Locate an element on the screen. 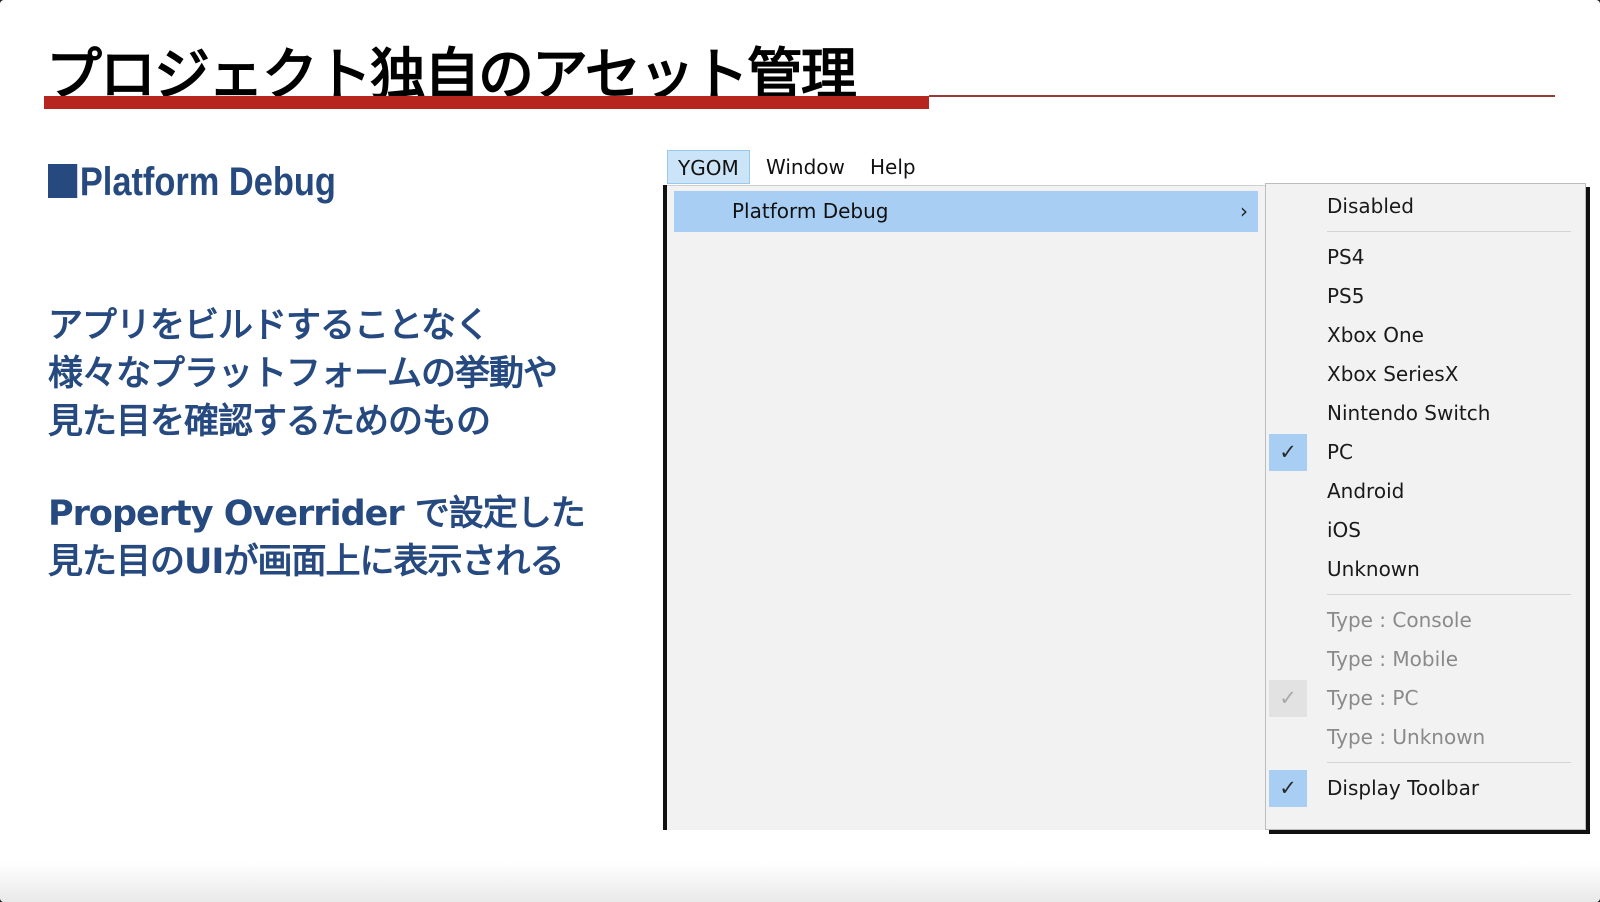  menu-item-platform-debug: Platform Debug › is located at coordinates (966, 211).